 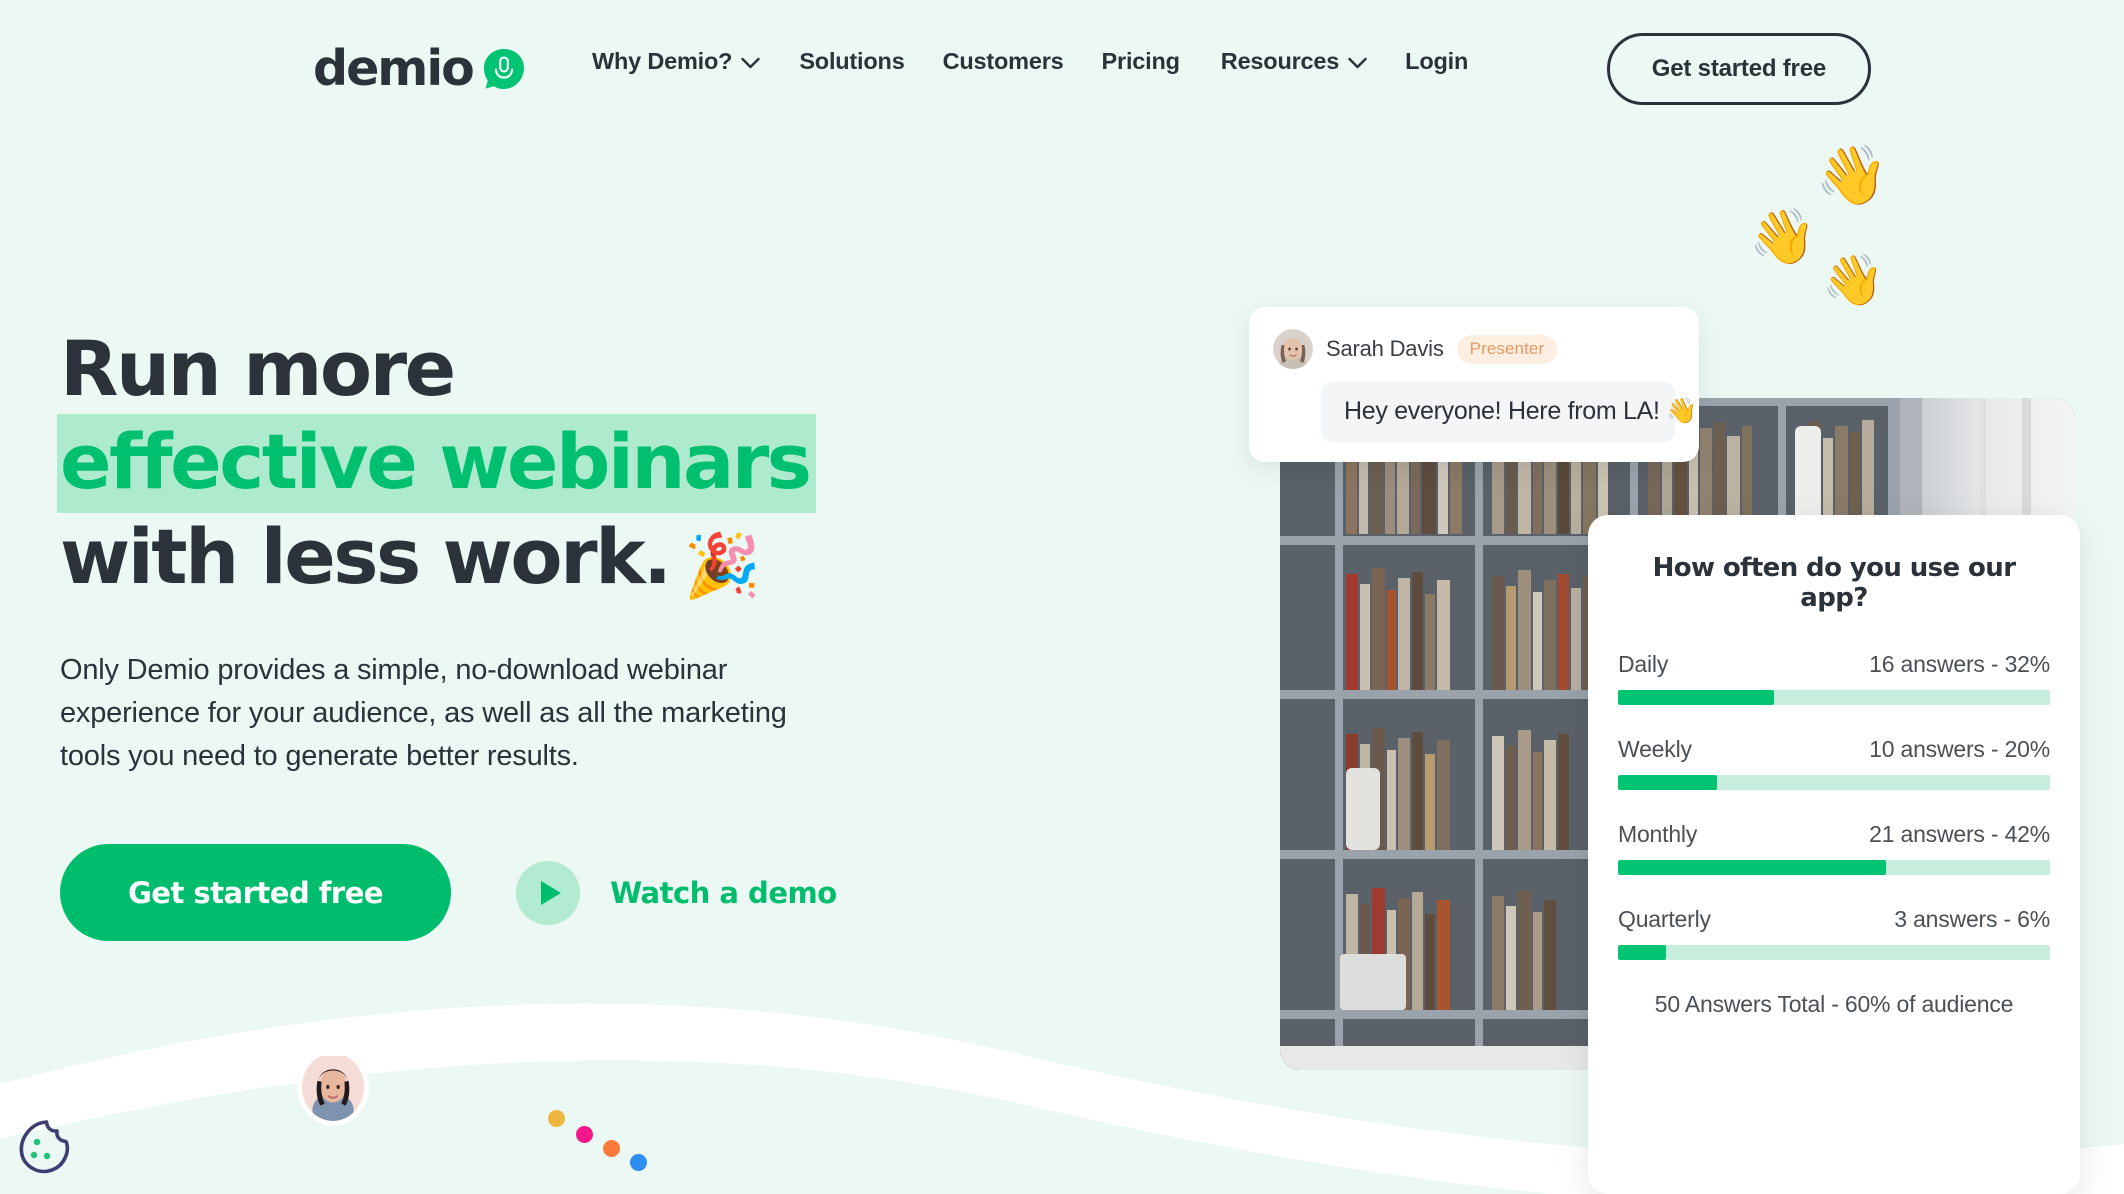 What do you see at coordinates (1959, 749) in the screenshot?
I see `poll-option-value: 10 answers - 20%` at bounding box center [1959, 749].